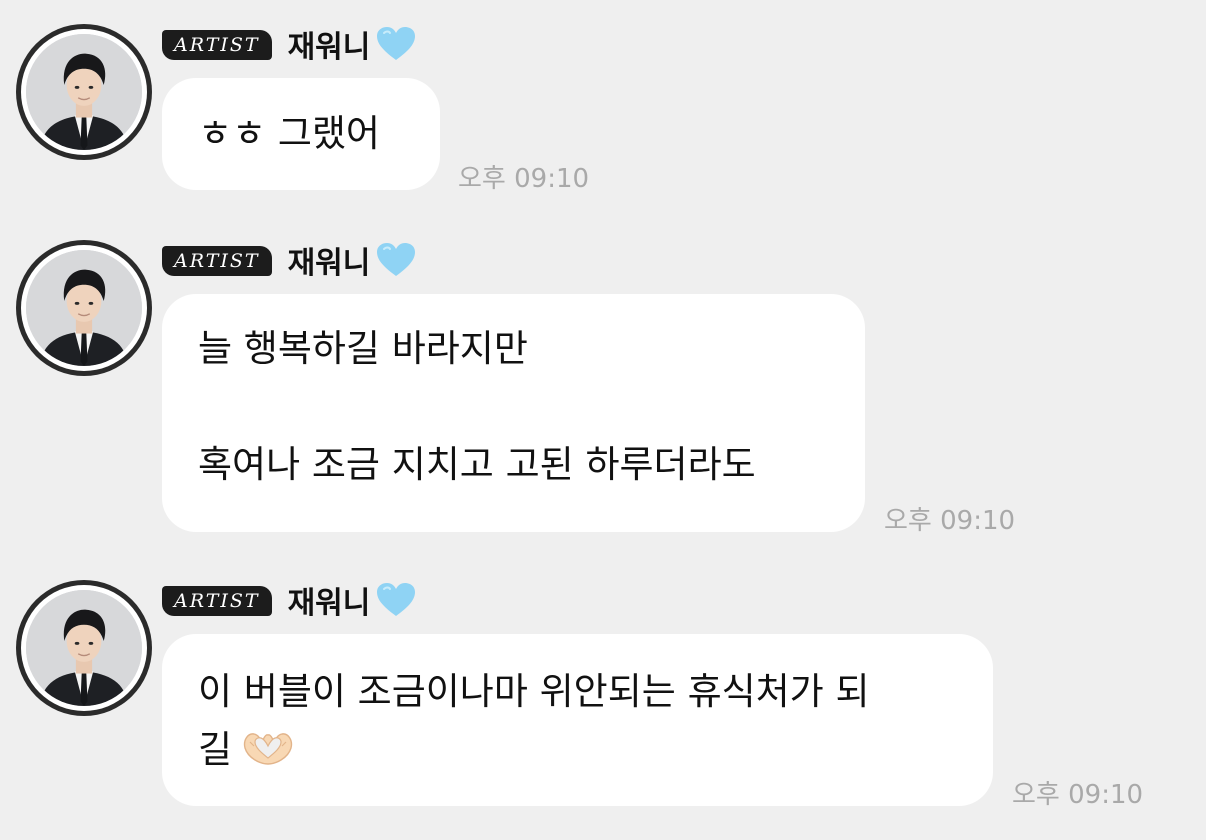  I want to click on message-text: 이 버블이 조금이나마 위안되는 휴식처가 되, so click(534, 691).